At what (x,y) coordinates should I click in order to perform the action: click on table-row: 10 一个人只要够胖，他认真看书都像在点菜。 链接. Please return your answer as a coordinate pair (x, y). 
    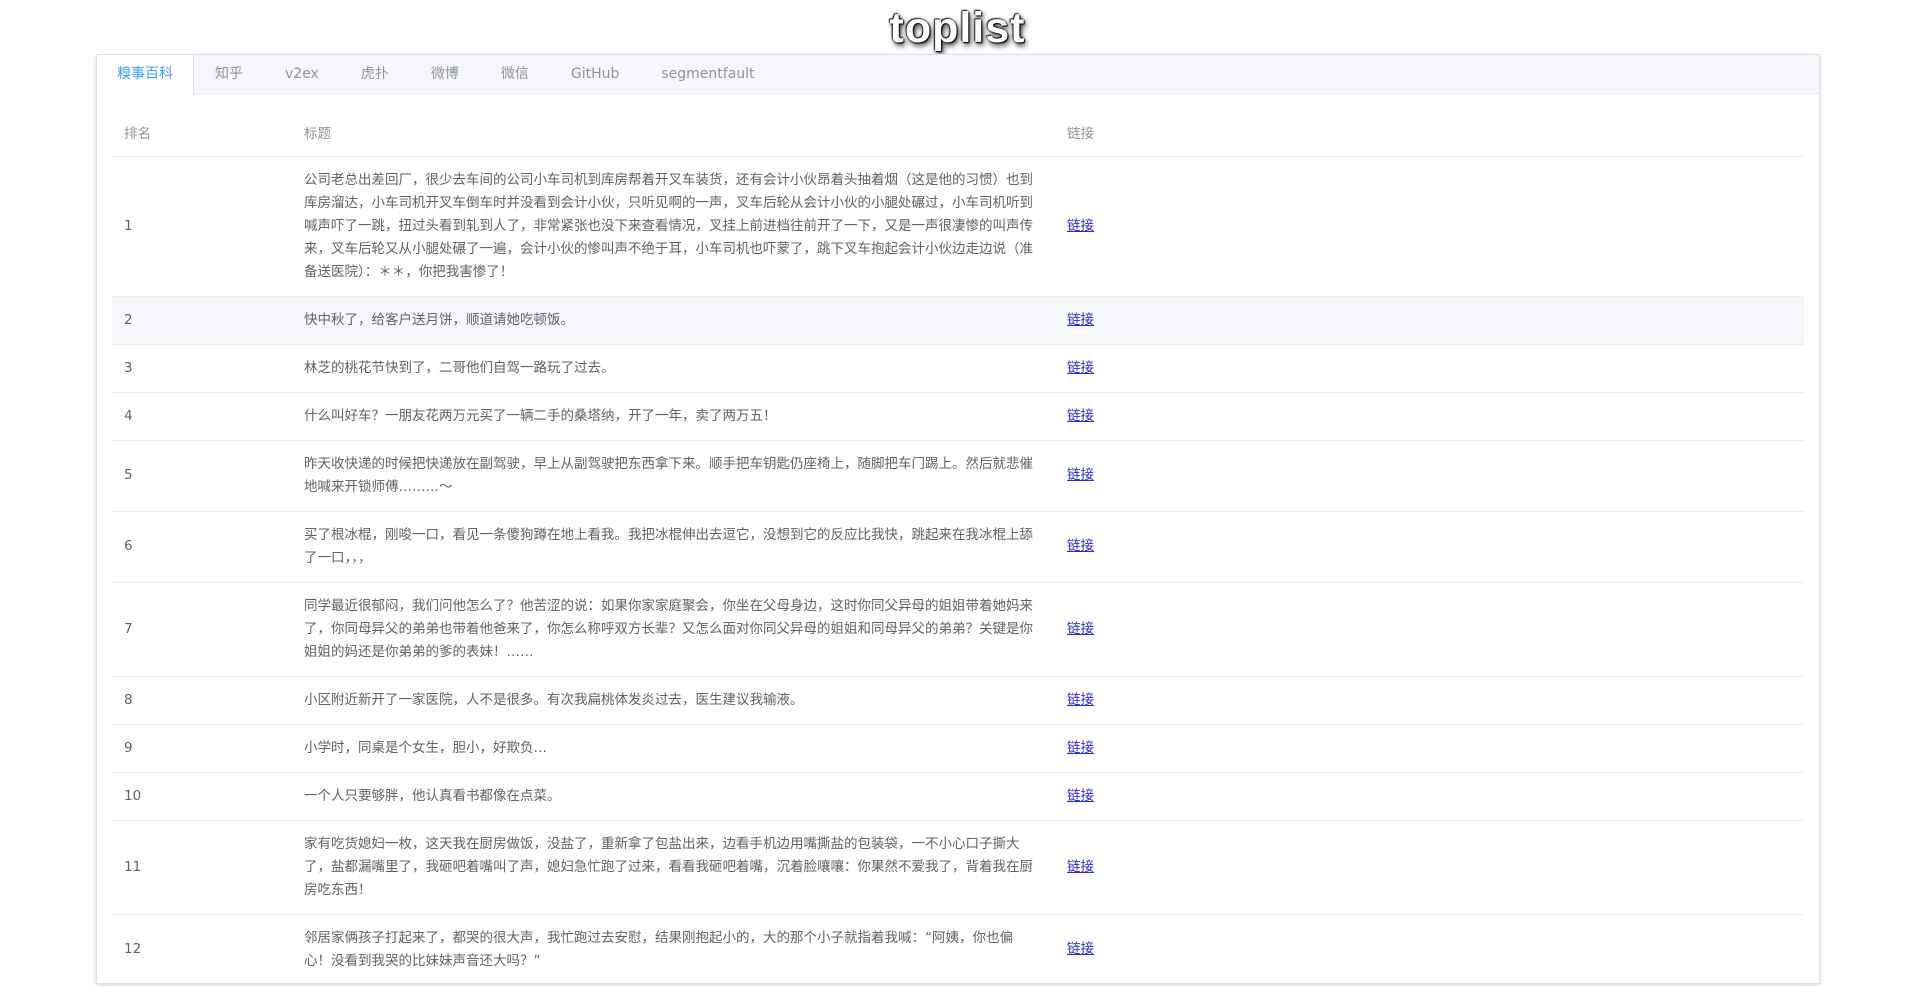
    Looking at the image, I should click on (958, 796).